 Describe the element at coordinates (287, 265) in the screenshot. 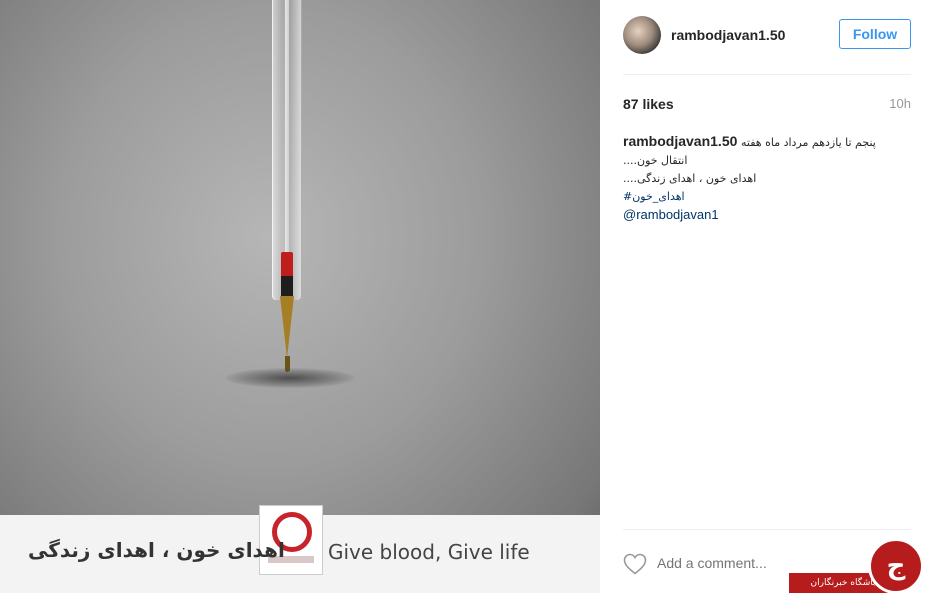

I see `pen-red-ink` at that location.